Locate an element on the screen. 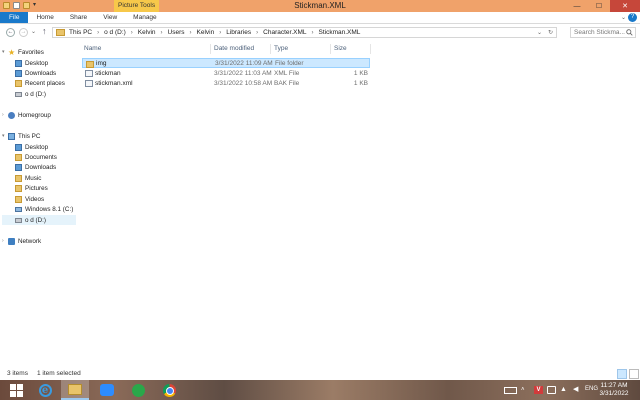 The width and height of the screenshot is (640, 400). taskbar-internet-explorer: e is located at coordinates (45, 390).